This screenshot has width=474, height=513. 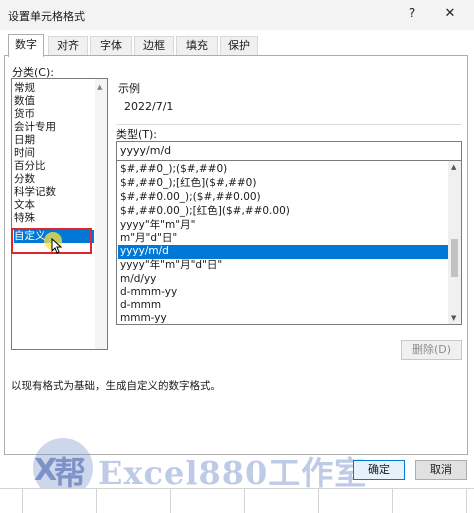 What do you see at coordinates (283, 265) in the screenshot?
I see `format-item: yyyy"年"m"月"d"日"` at bounding box center [283, 265].